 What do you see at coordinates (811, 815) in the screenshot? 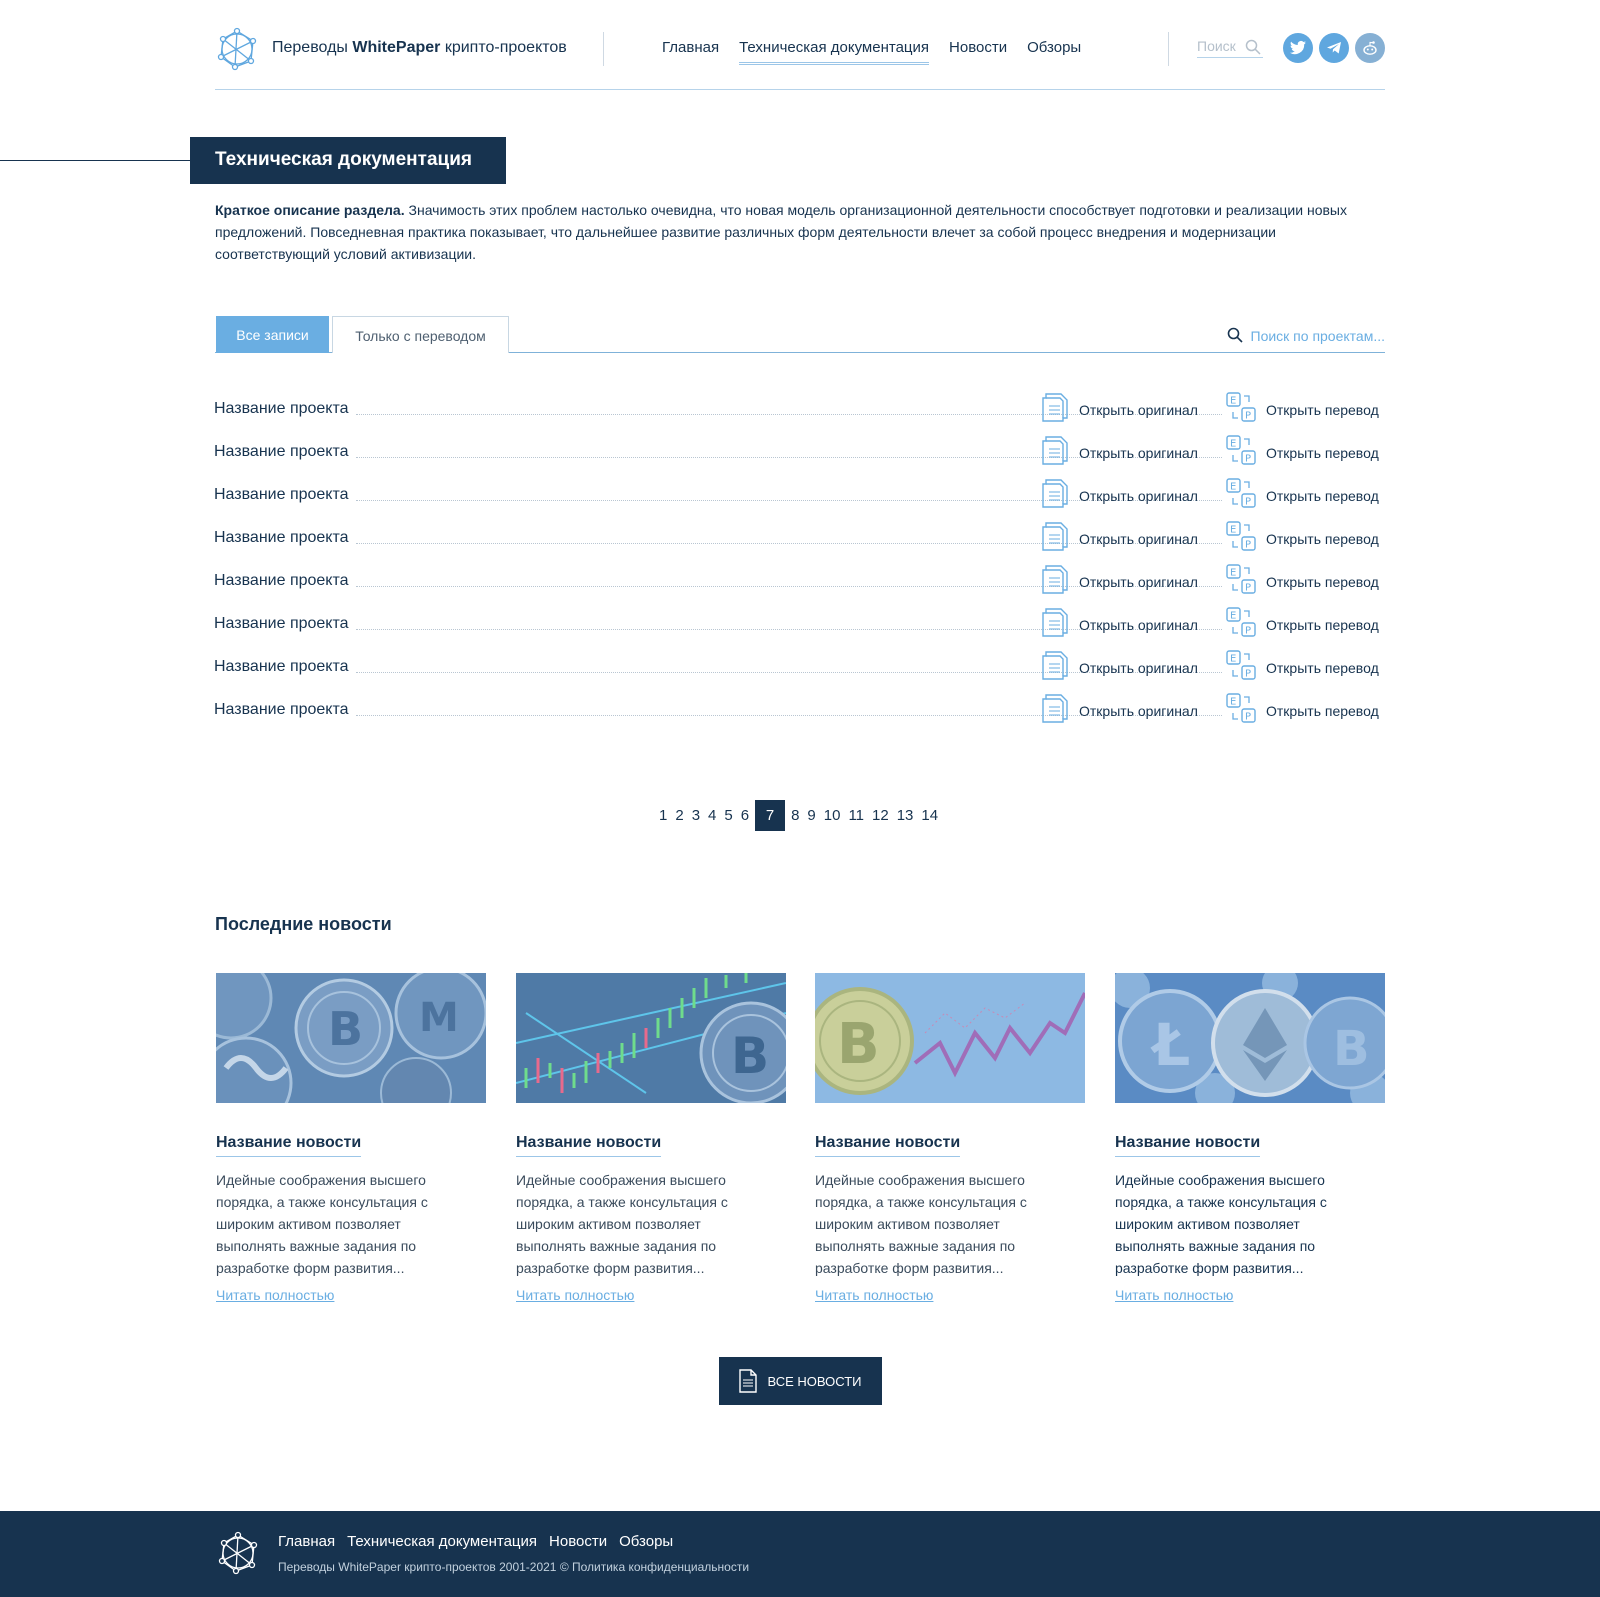
I see `page-link: 9` at bounding box center [811, 815].